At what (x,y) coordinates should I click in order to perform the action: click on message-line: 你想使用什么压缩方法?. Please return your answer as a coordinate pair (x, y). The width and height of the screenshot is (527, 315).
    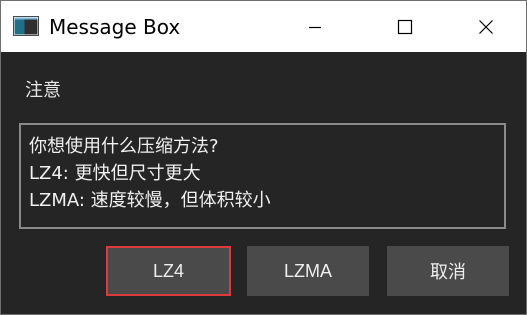
    Looking at the image, I should click on (124, 146).